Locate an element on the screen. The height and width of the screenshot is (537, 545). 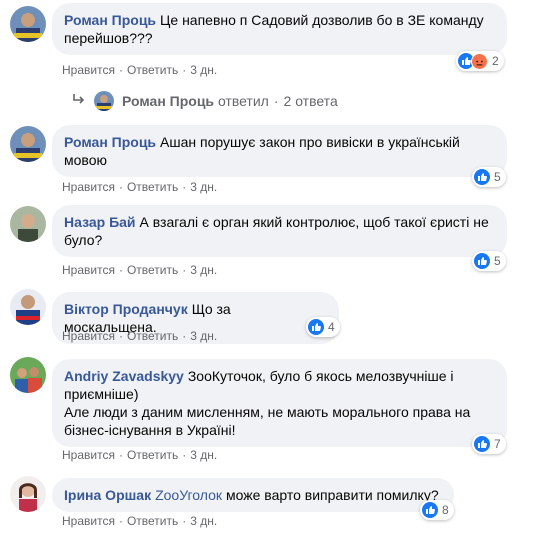
reactions-badge: 4 is located at coordinates (323, 327).